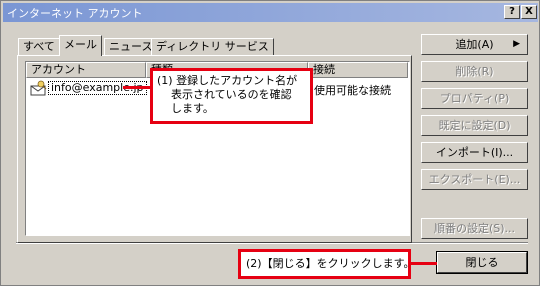 Image resolution: width=540 pixels, height=286 pixels. I want to click on tab-mail: メール, so click(80, 45).